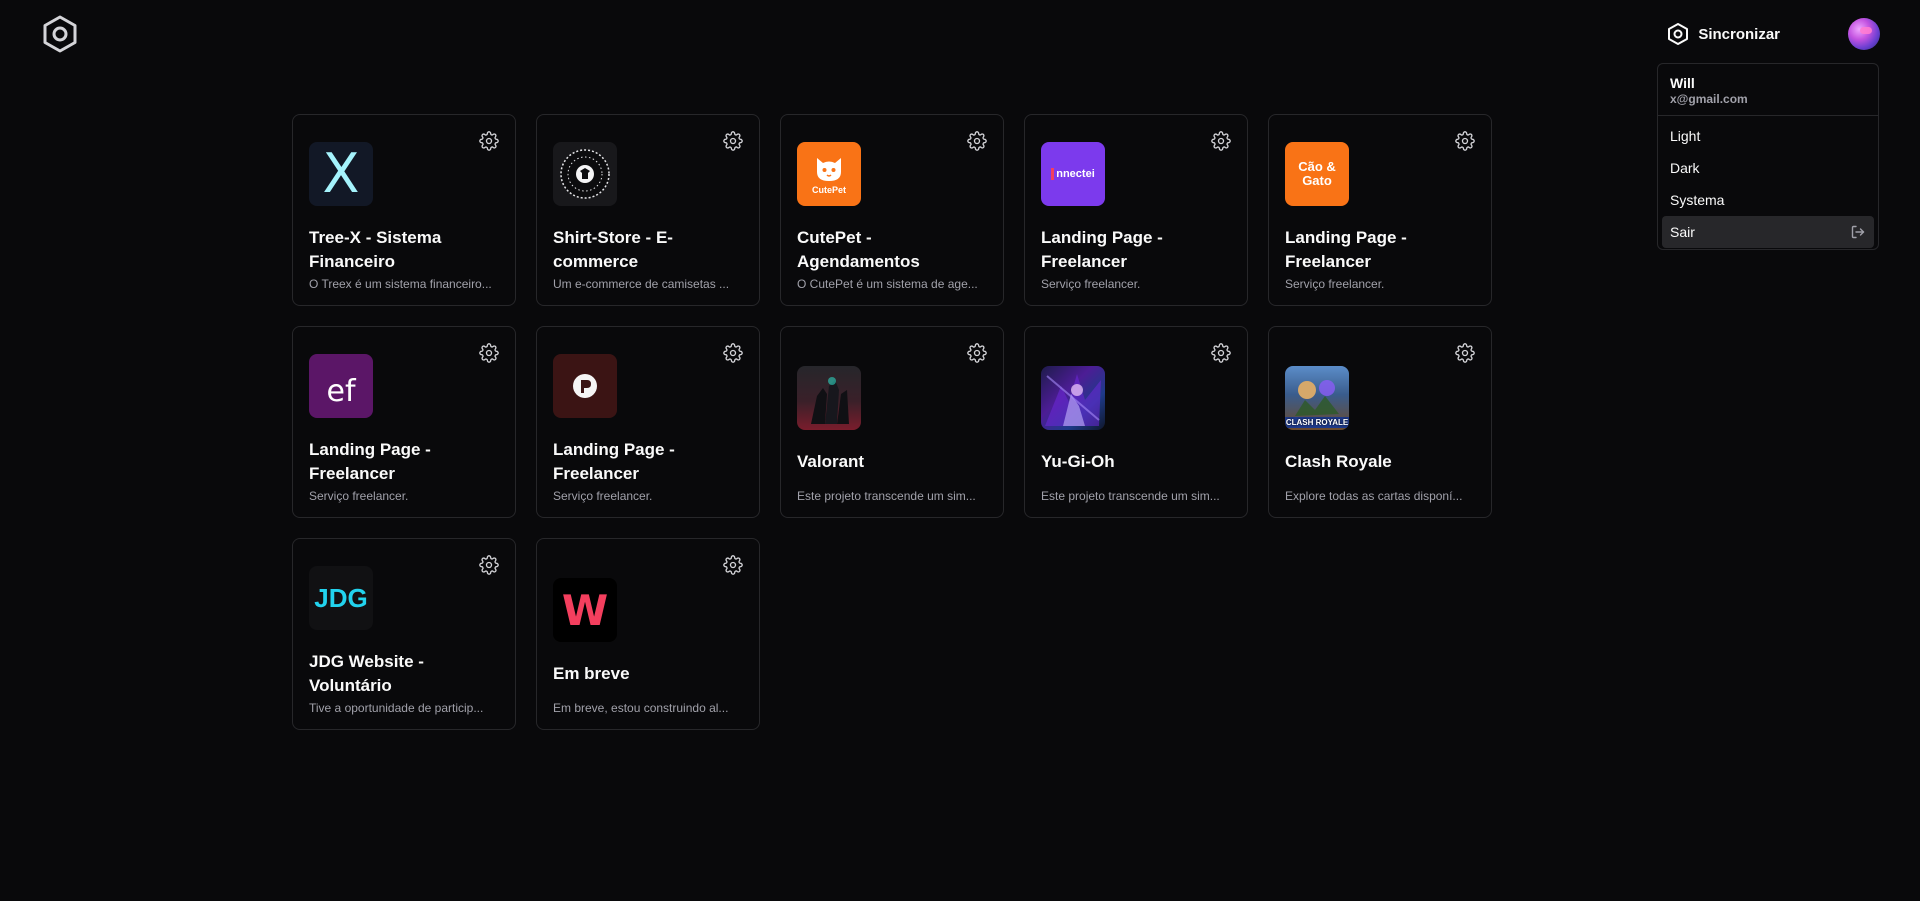 This screenshot has height=901, width=1920. Describe the element at coordinates (1682, 83) in the screenshot. I see `user-name: Will` at that location.